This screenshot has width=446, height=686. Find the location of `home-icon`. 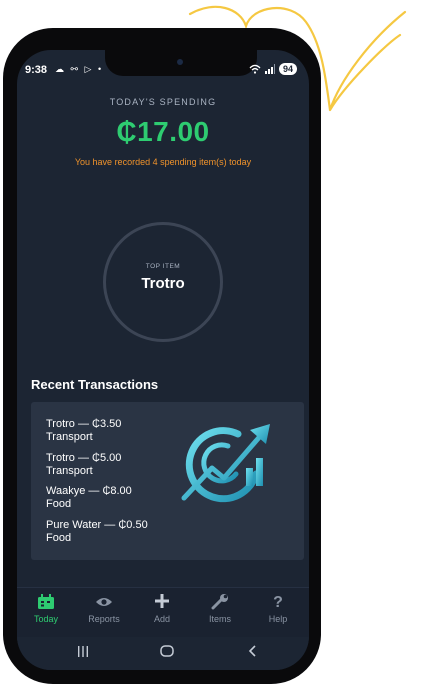

home-icon is located at coordinates (167, 652).